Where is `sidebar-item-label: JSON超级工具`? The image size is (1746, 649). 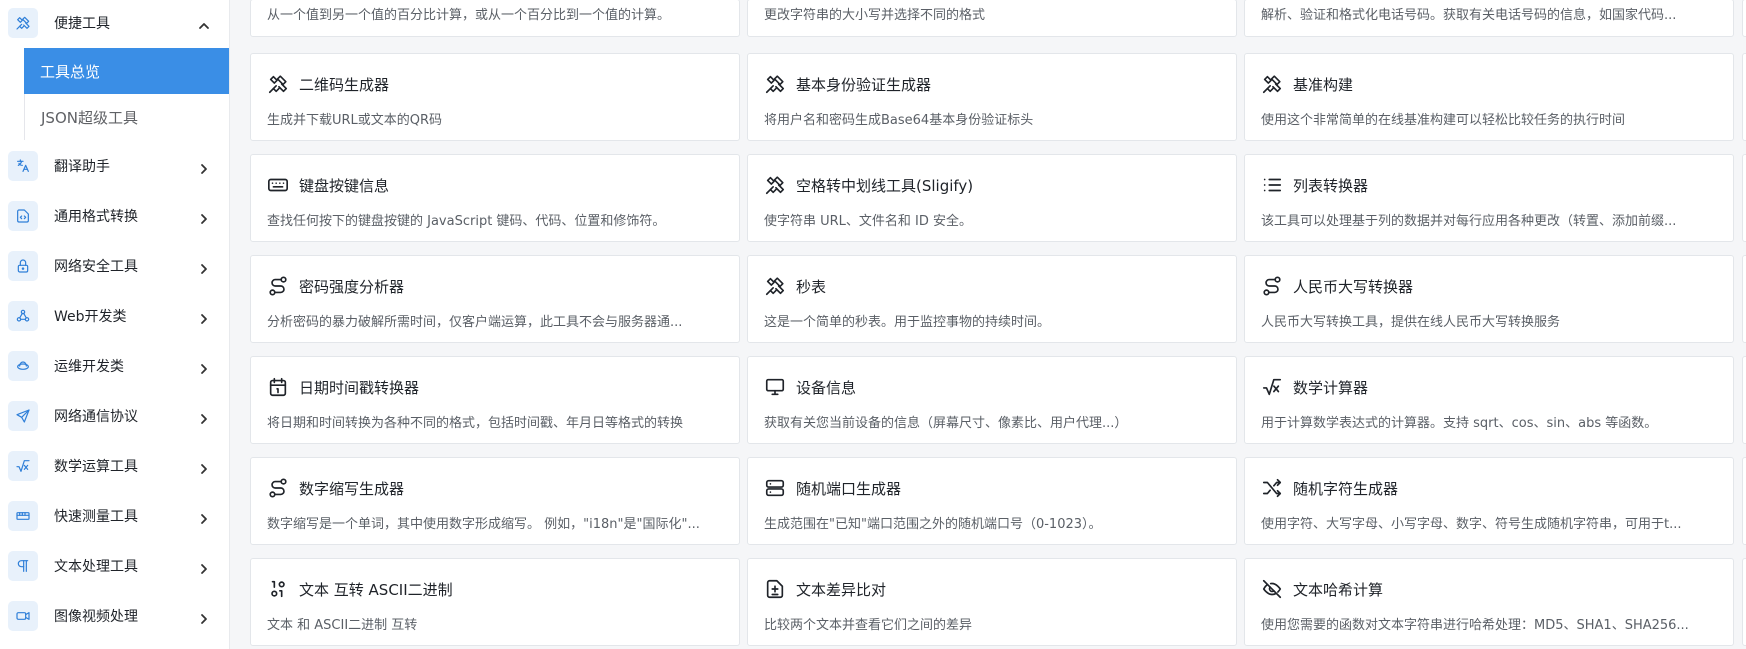 sidebar-item-label: JSON超级工具 is located at coordinates (89, 117).